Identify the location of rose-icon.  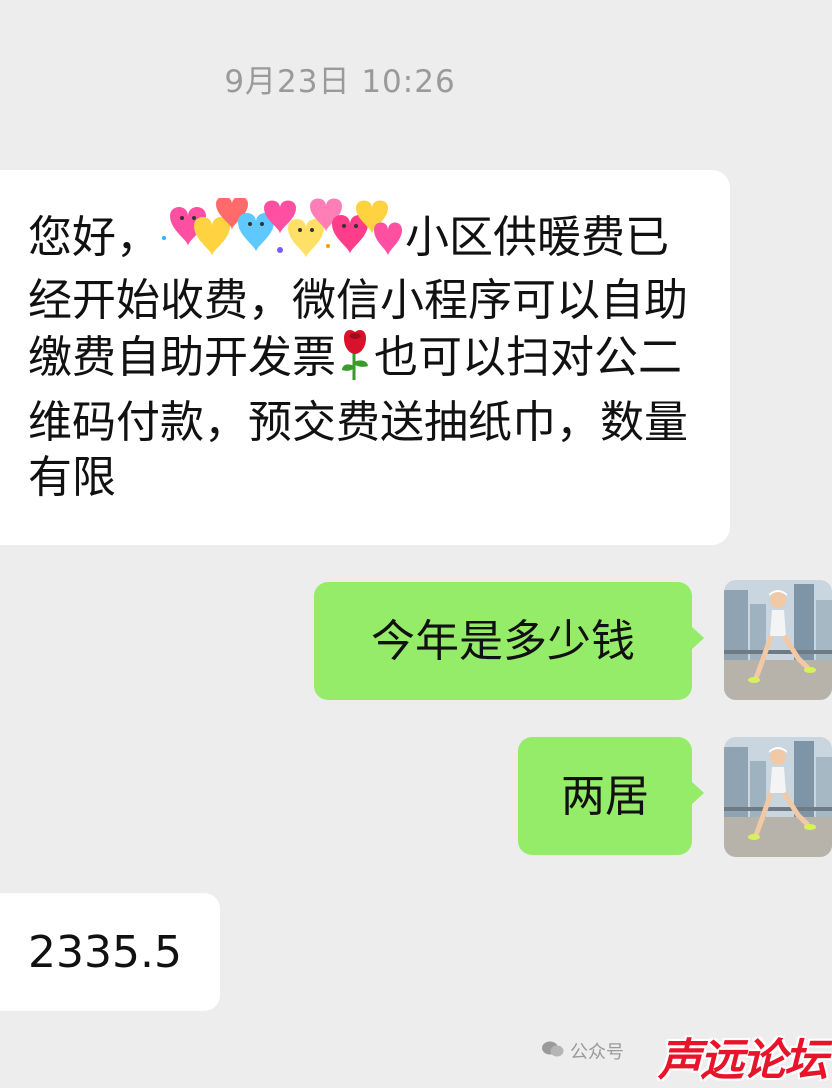
(355, 361).